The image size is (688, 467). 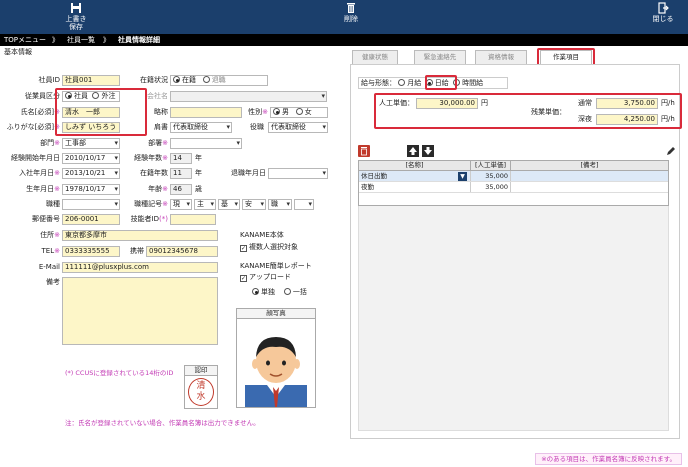 I want to click on ccus-note: (*) CCUSに登録されている14桁のID, so click(x=119, y=373).